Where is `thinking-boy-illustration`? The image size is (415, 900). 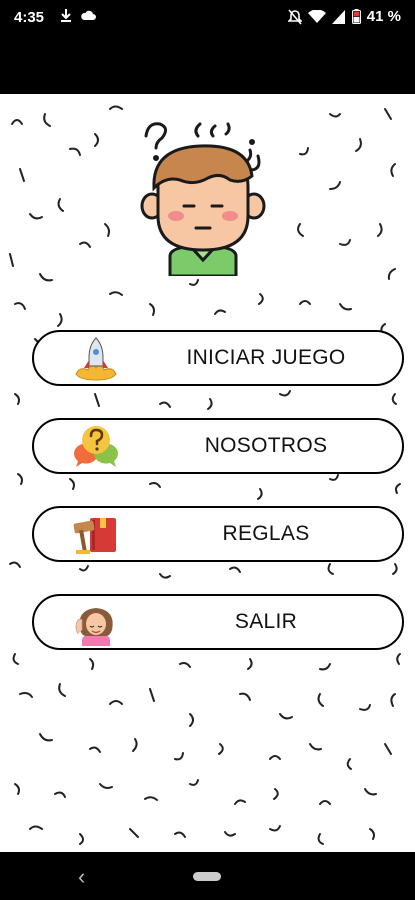
thinking-boy-illustration is located at coordinates (203, 199).